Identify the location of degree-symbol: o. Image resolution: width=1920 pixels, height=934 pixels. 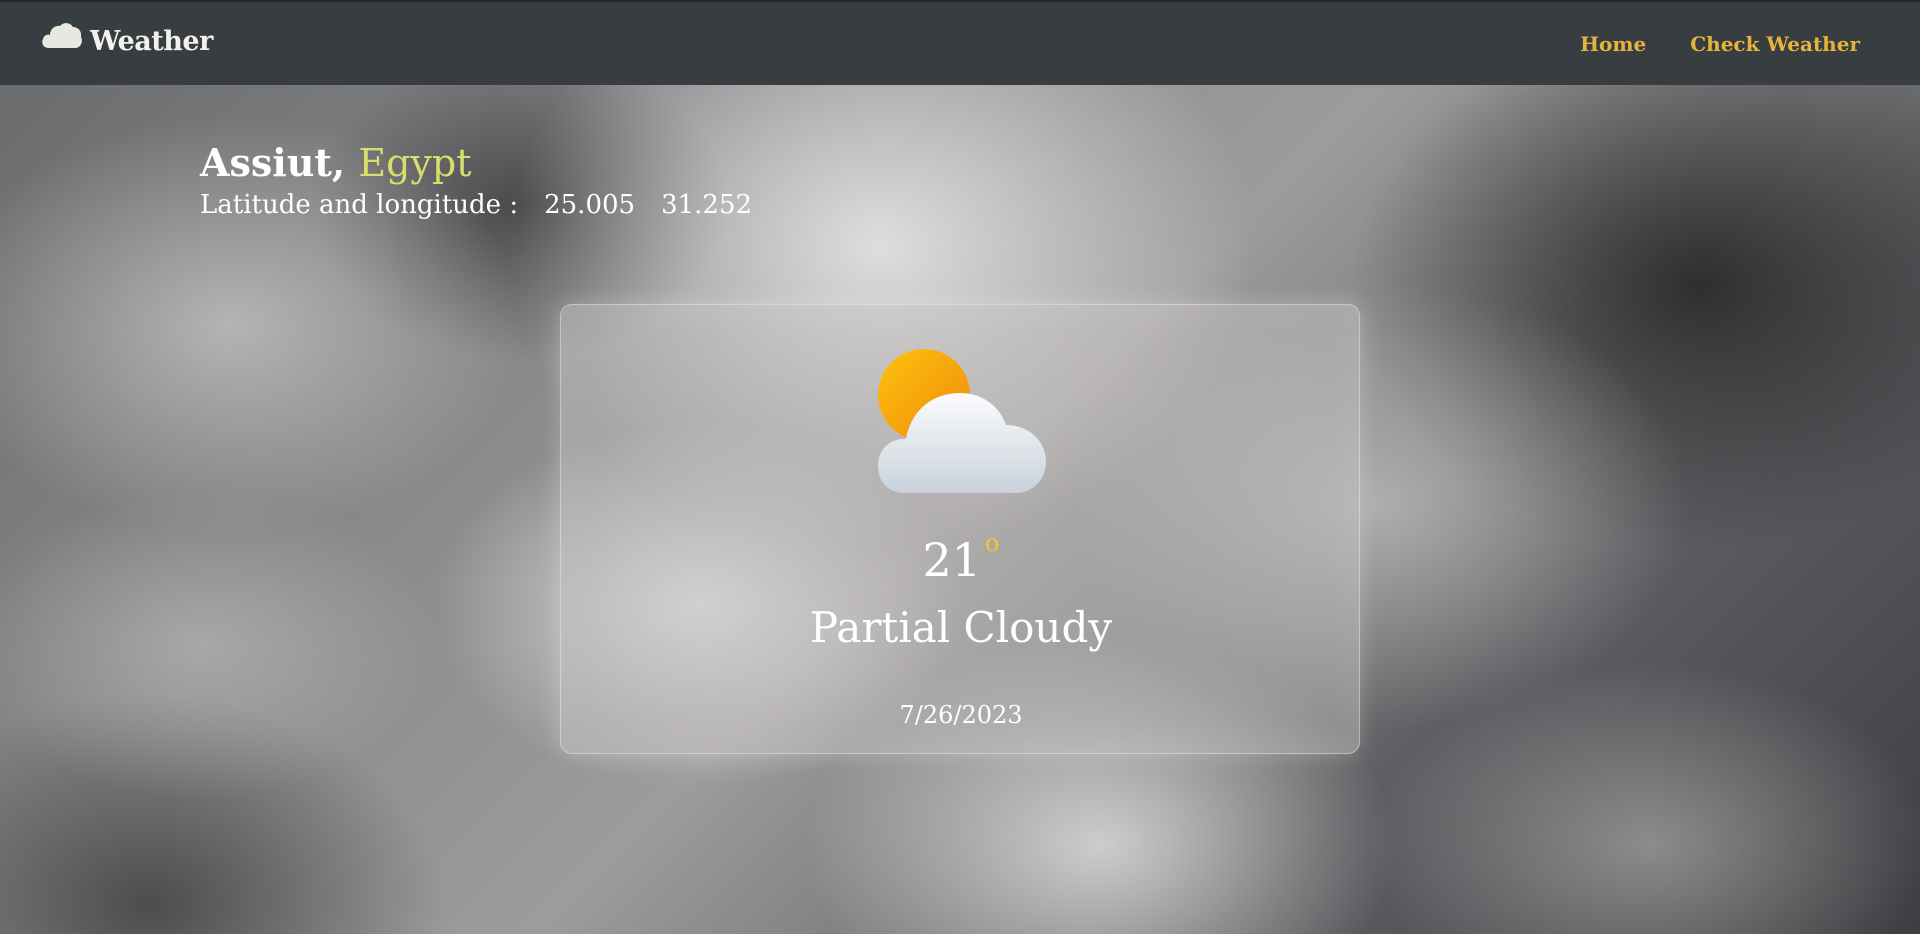
(992, 543).